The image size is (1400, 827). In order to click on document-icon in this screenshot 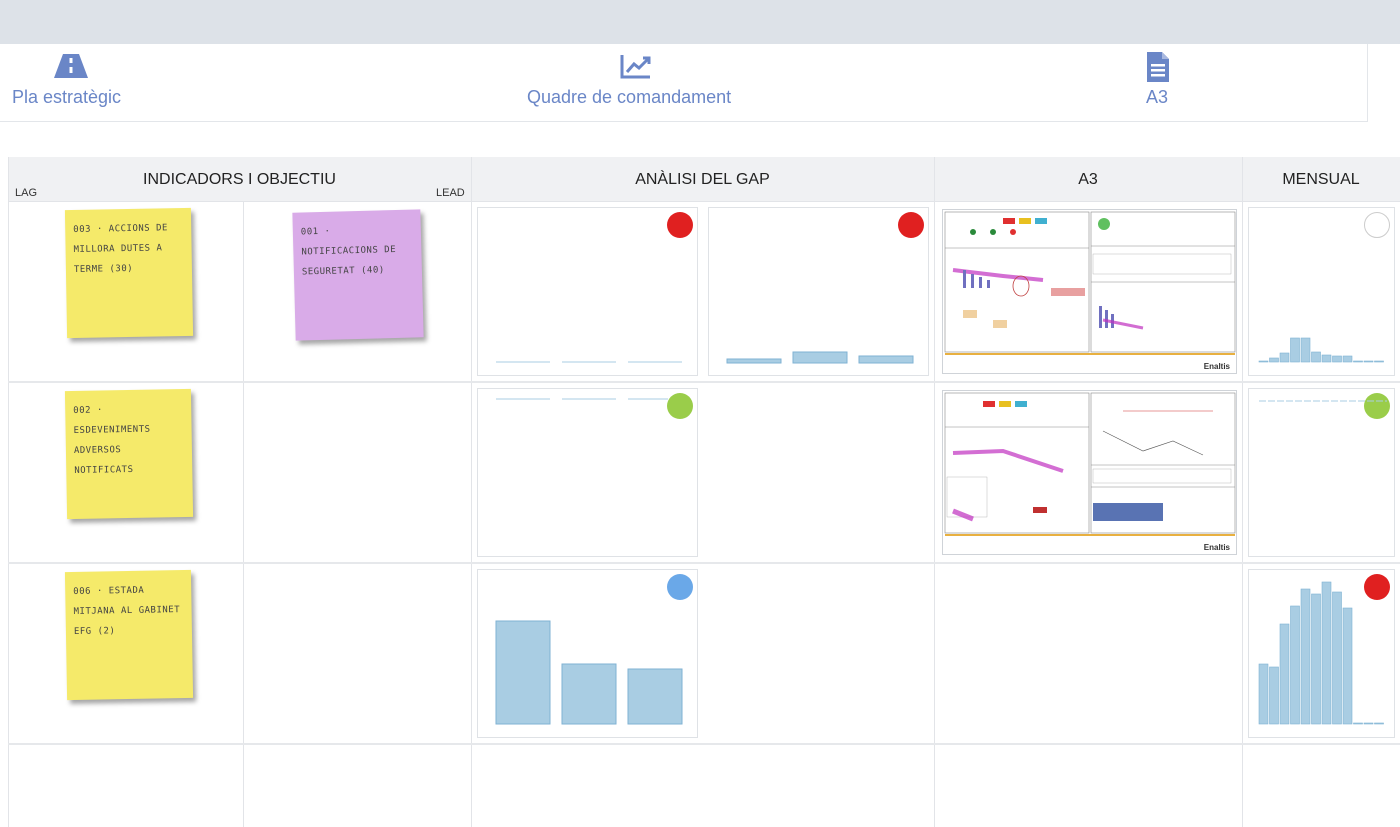, I will do `click(1158, 67)`.